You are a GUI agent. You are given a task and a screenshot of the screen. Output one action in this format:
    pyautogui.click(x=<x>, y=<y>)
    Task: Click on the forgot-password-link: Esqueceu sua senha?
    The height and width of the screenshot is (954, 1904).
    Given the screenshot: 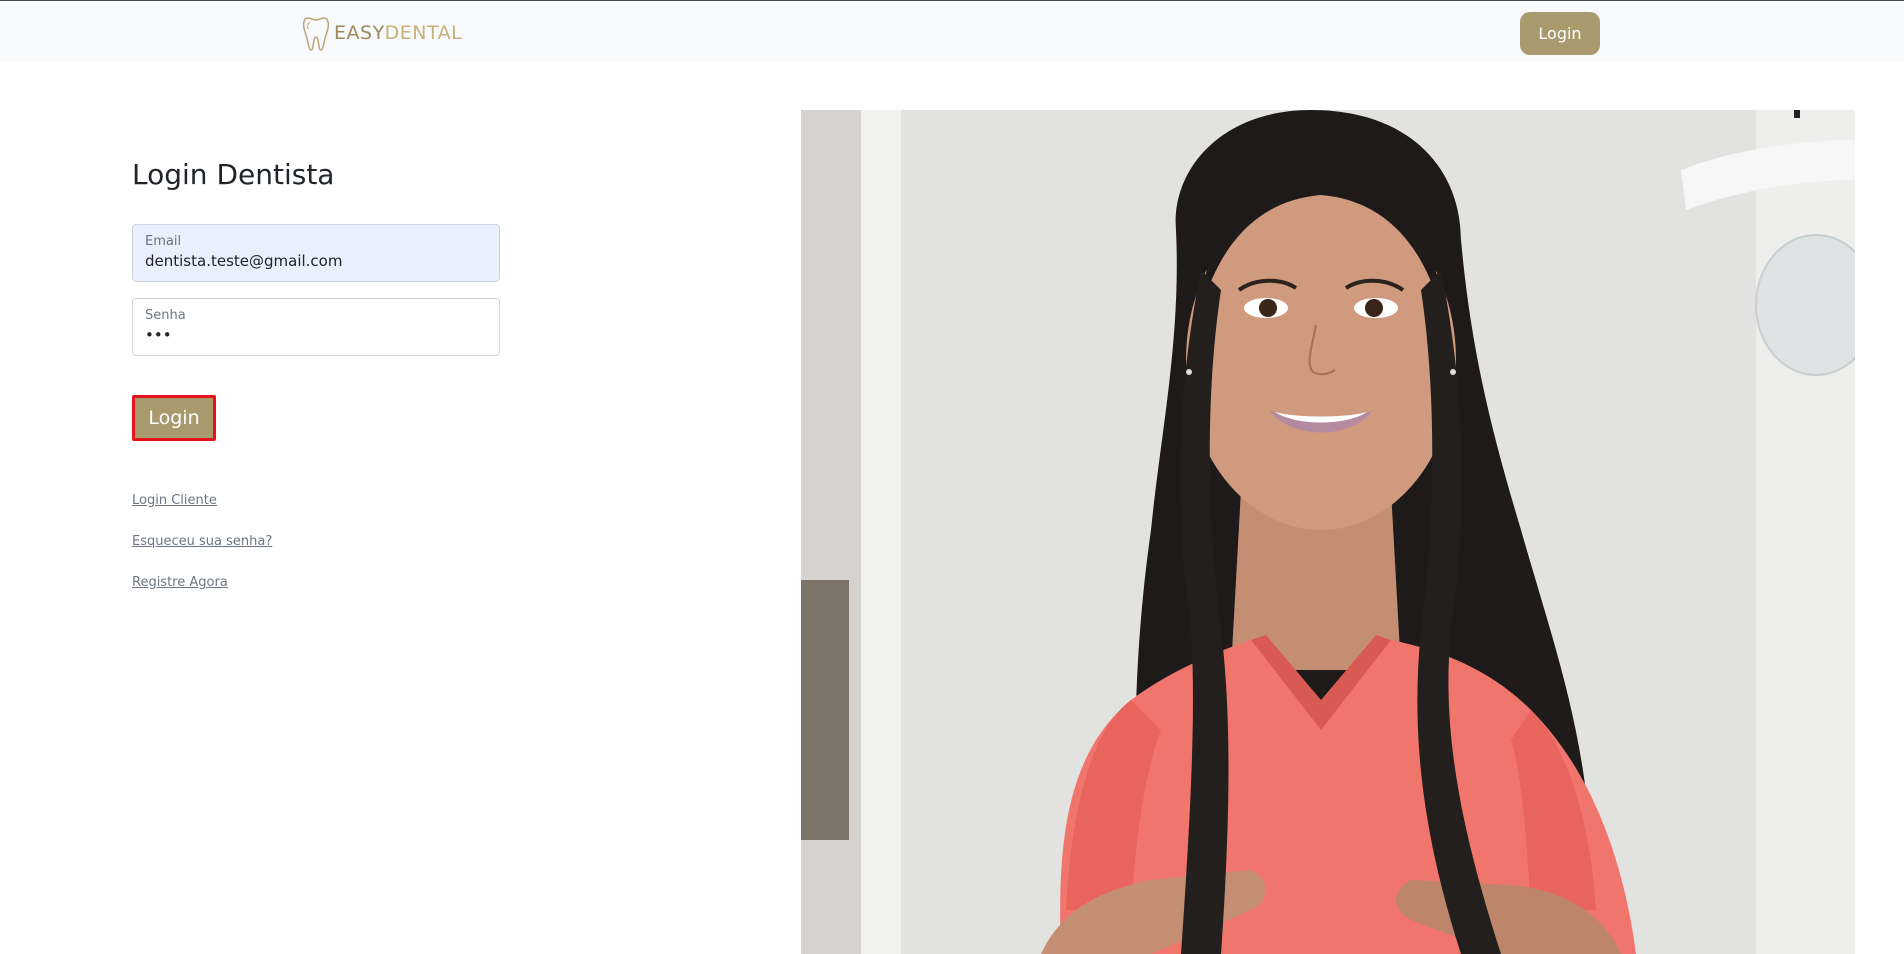 What is the action you would take?
    pyautogui.click(x=202, y=541)
    